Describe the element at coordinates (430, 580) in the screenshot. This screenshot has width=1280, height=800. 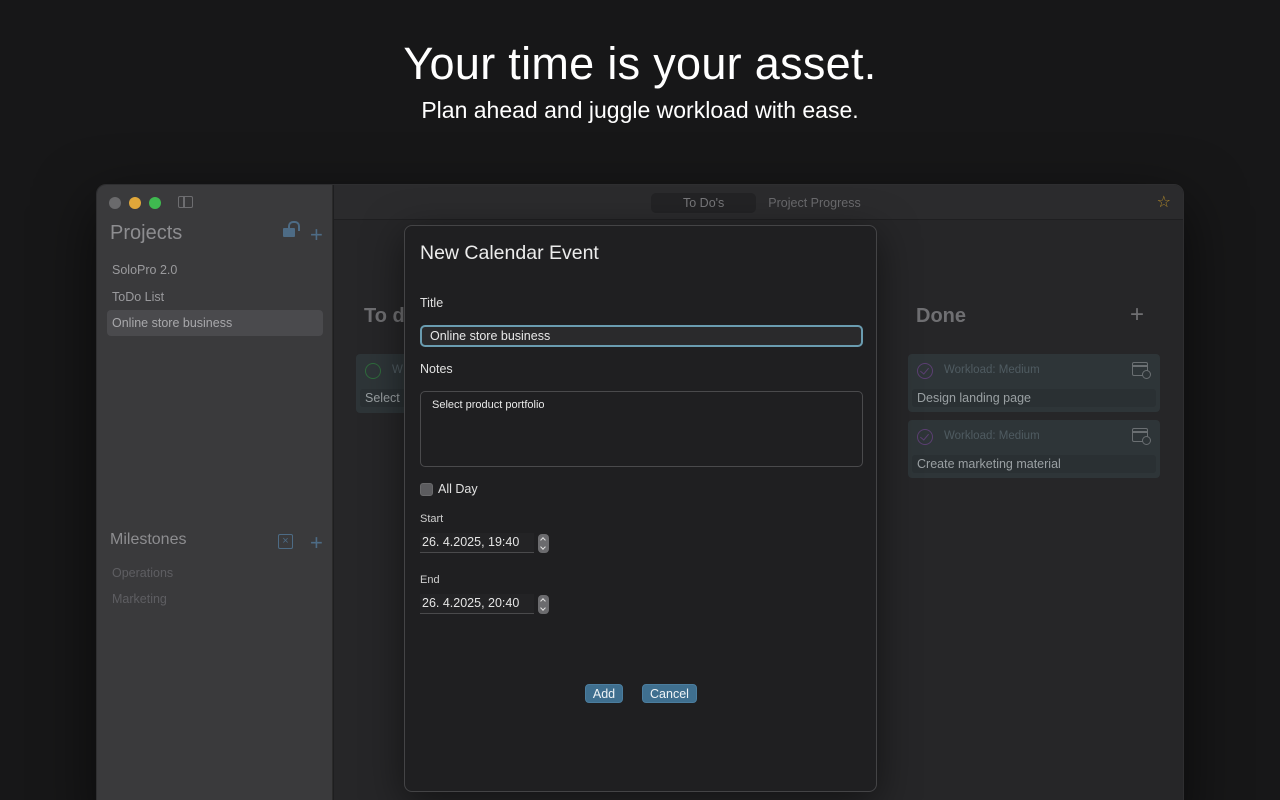
I see `end-label: End` at that location.